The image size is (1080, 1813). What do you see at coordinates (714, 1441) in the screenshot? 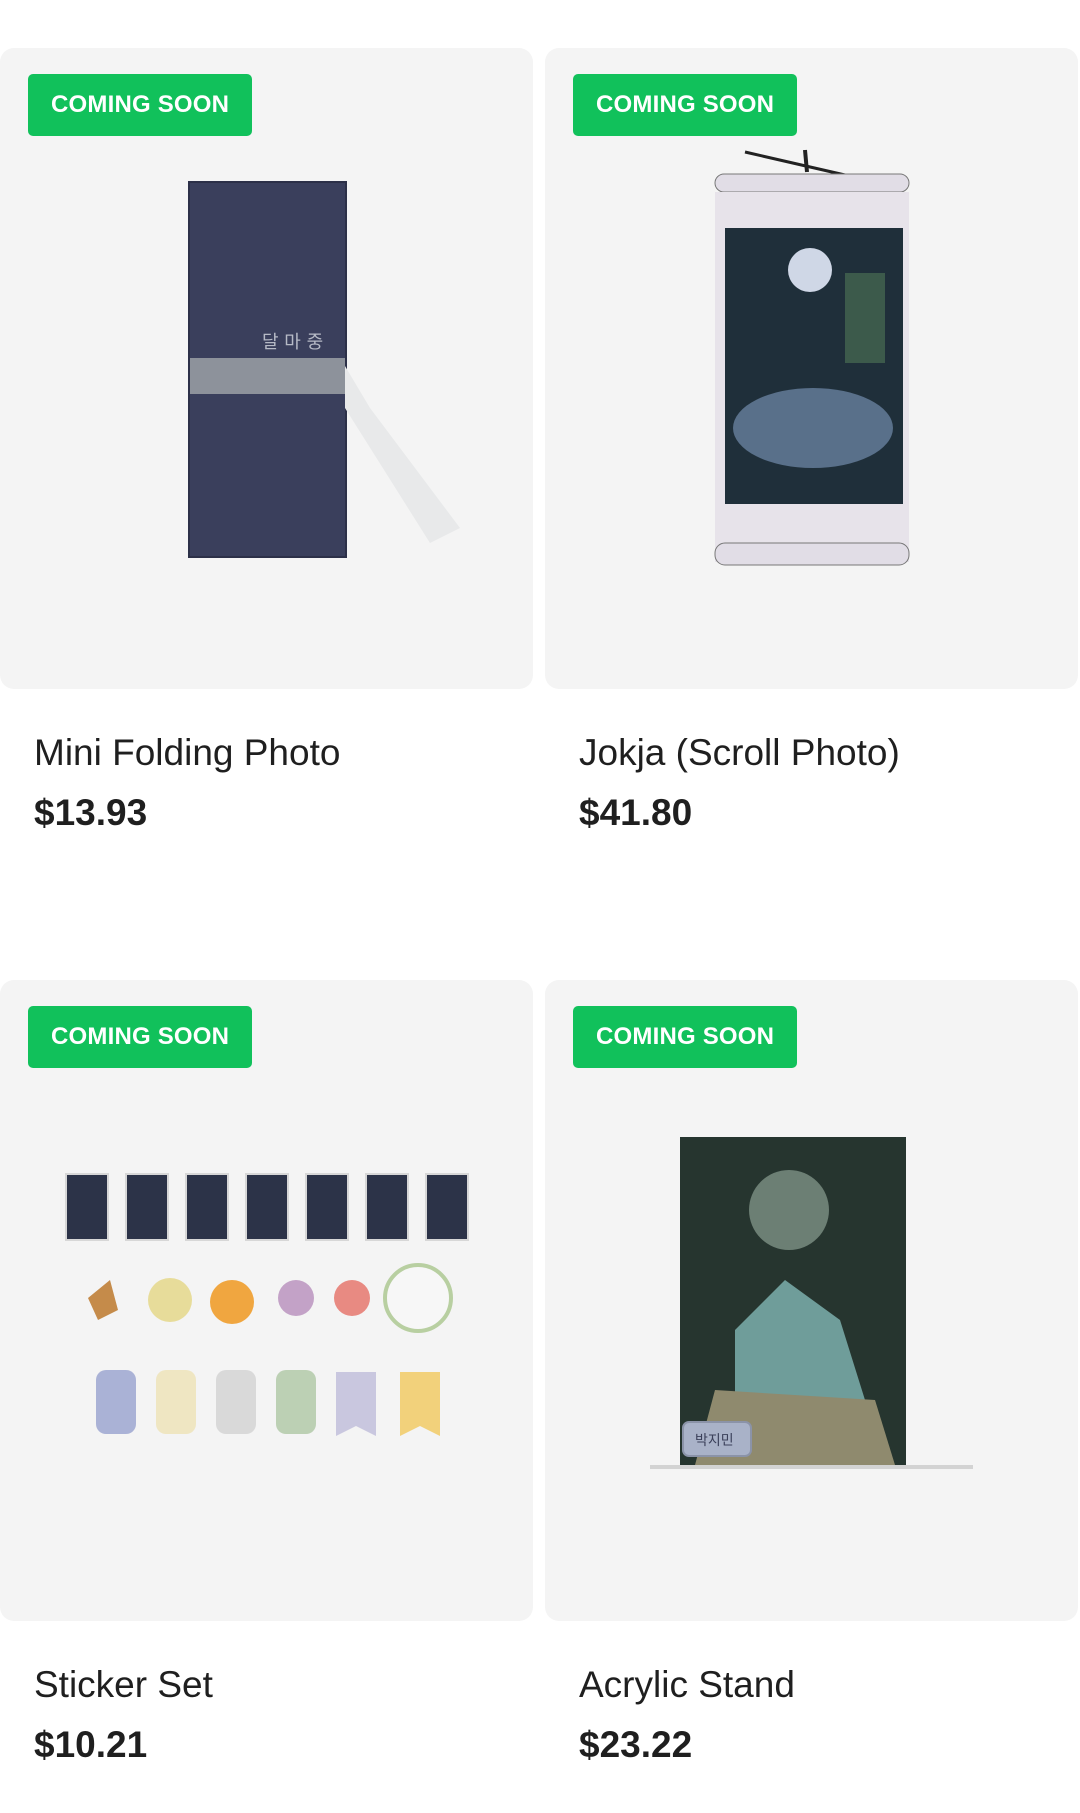
I see `svg-text: 박지민` at bounding box center [714, 1441].